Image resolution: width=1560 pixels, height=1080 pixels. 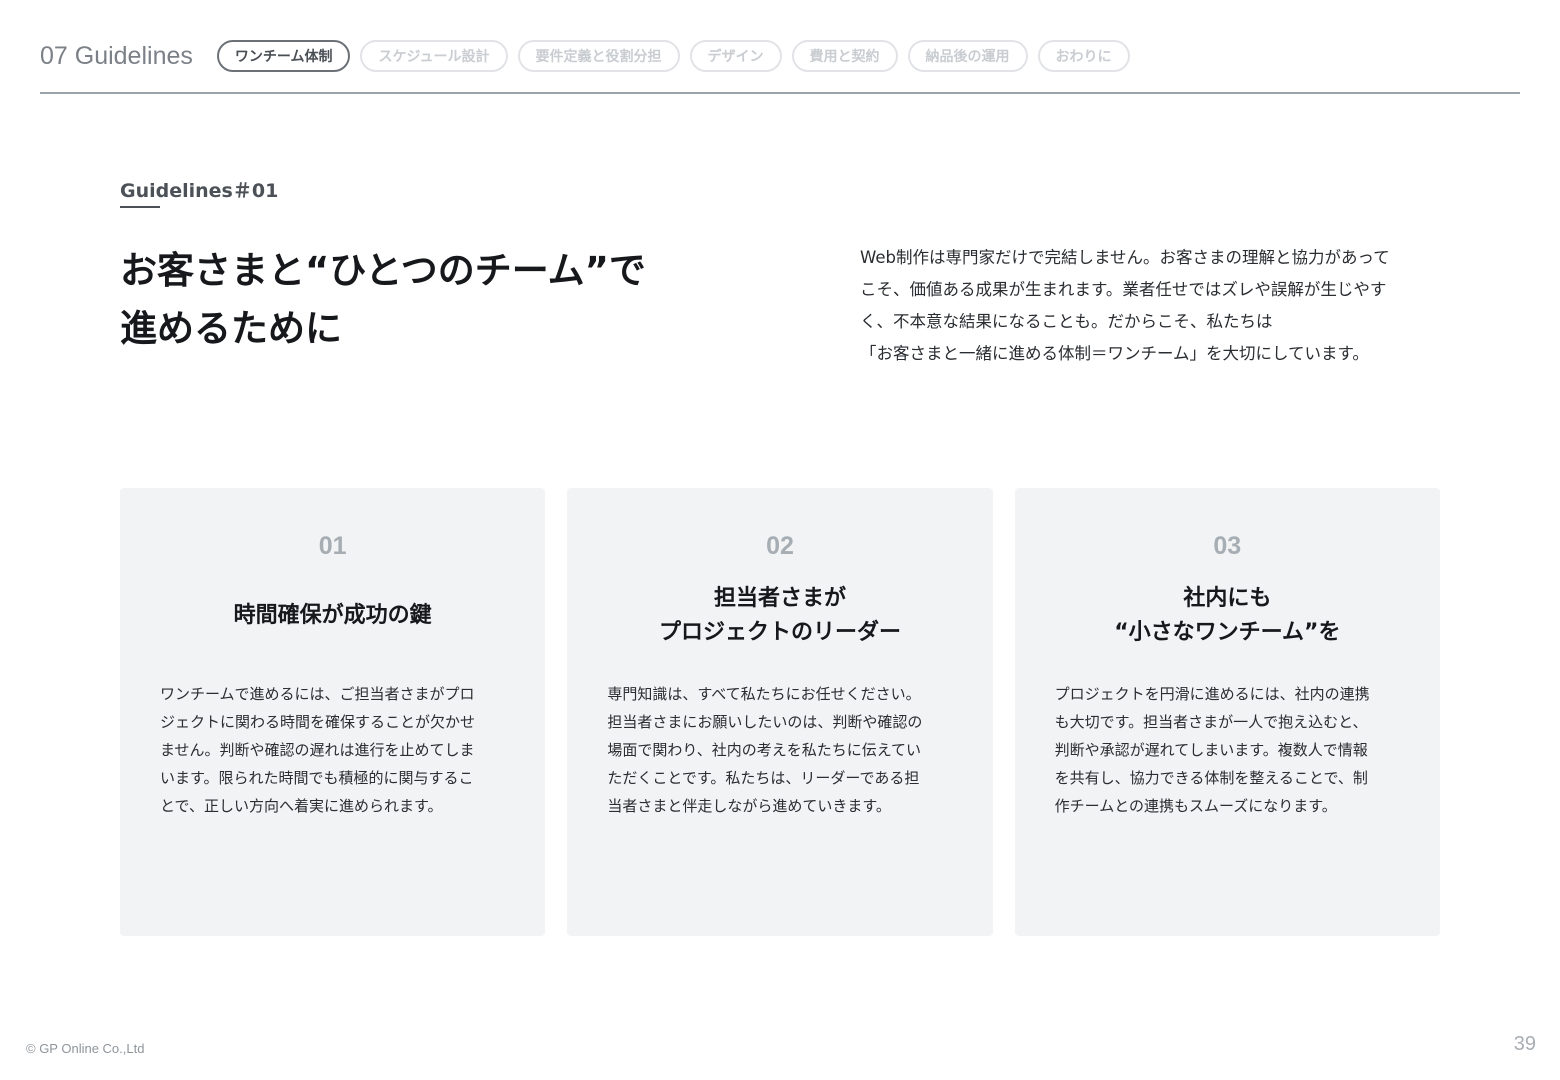 What do you see at coordinates (780, 93) in the screenshot?
I see `header-divider` at bounding box center [780, 93].